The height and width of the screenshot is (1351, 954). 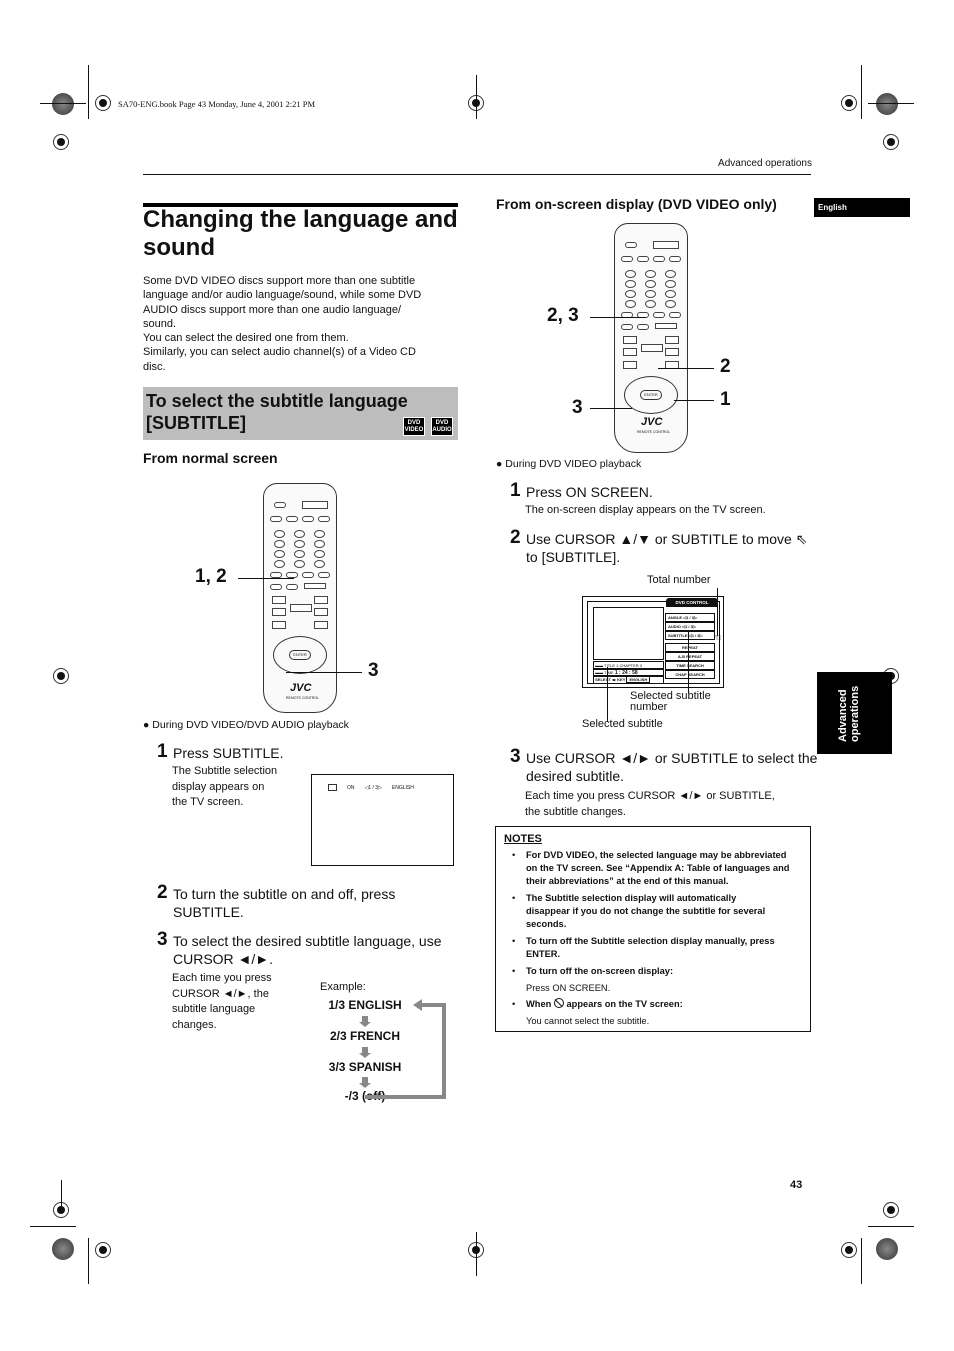 I want to click on select-bar: SELECT ◂▸ KEY ENGLISH, so click(x=628, y=679).